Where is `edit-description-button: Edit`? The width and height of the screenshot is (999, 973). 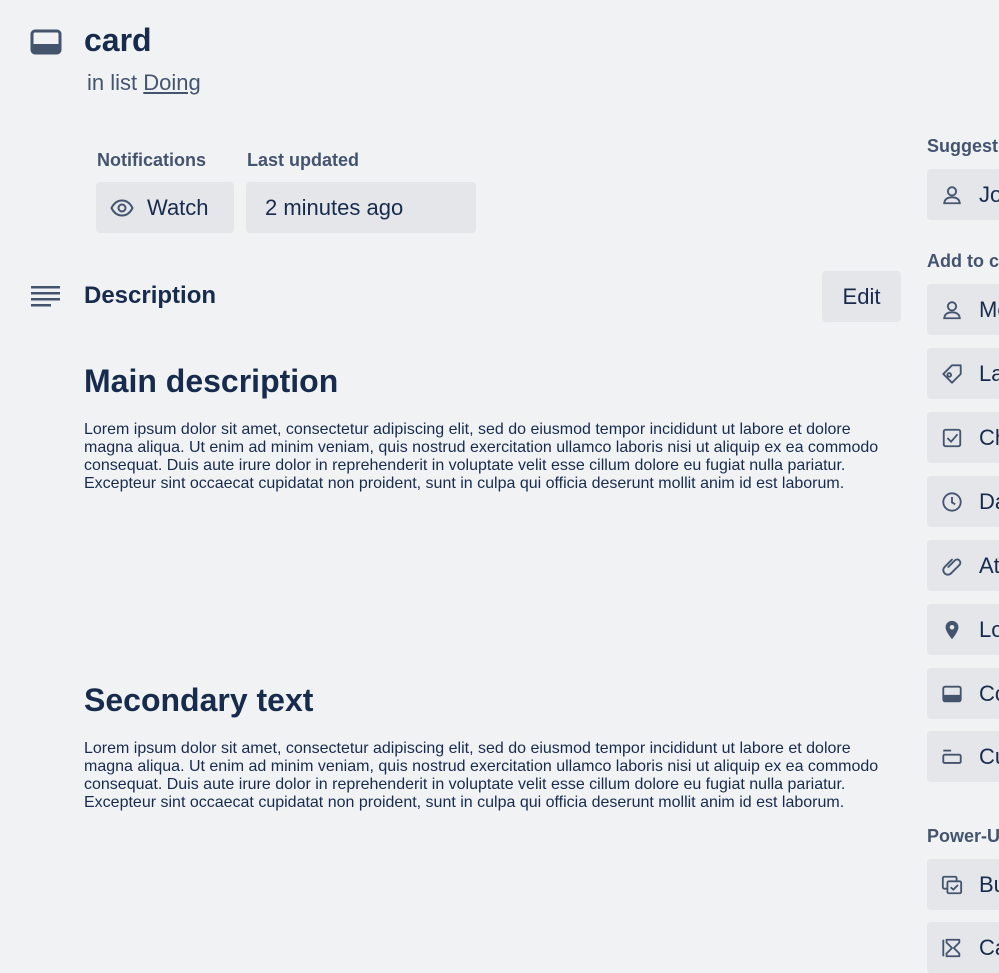
edit-description-button: Edit is located at coordinates (861, 296).